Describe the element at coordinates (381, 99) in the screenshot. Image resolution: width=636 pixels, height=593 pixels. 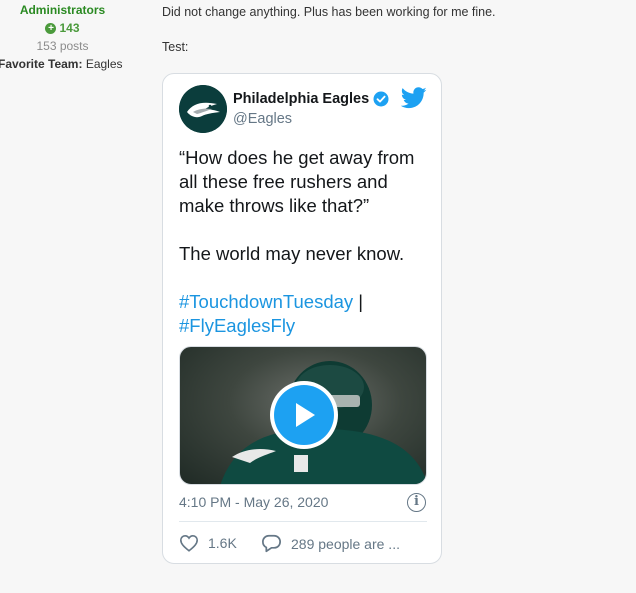
I see `verified-icon` at that location.